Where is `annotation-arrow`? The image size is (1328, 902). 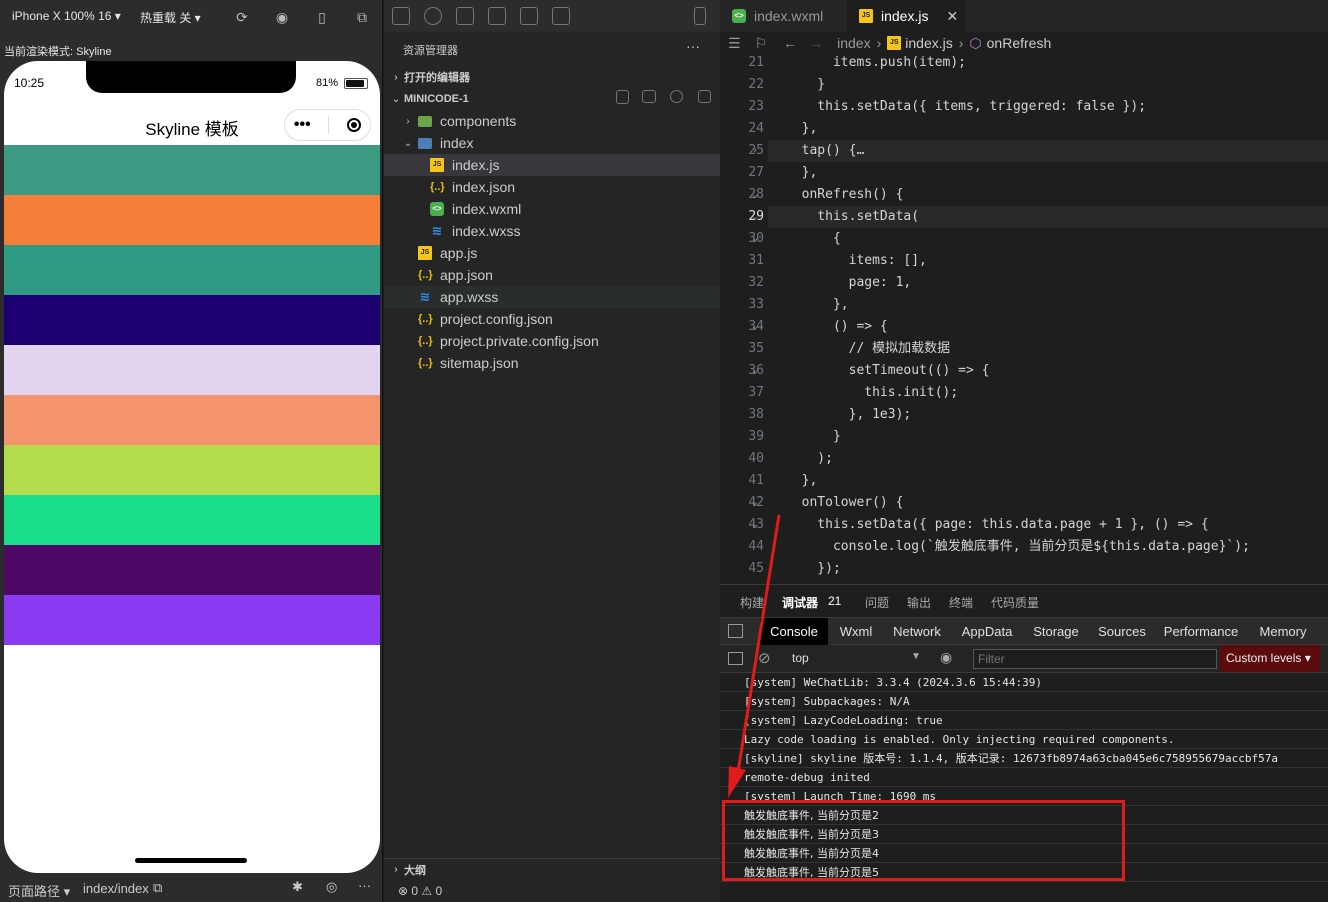
annotation-arrow is located at coordinates (754, 656).